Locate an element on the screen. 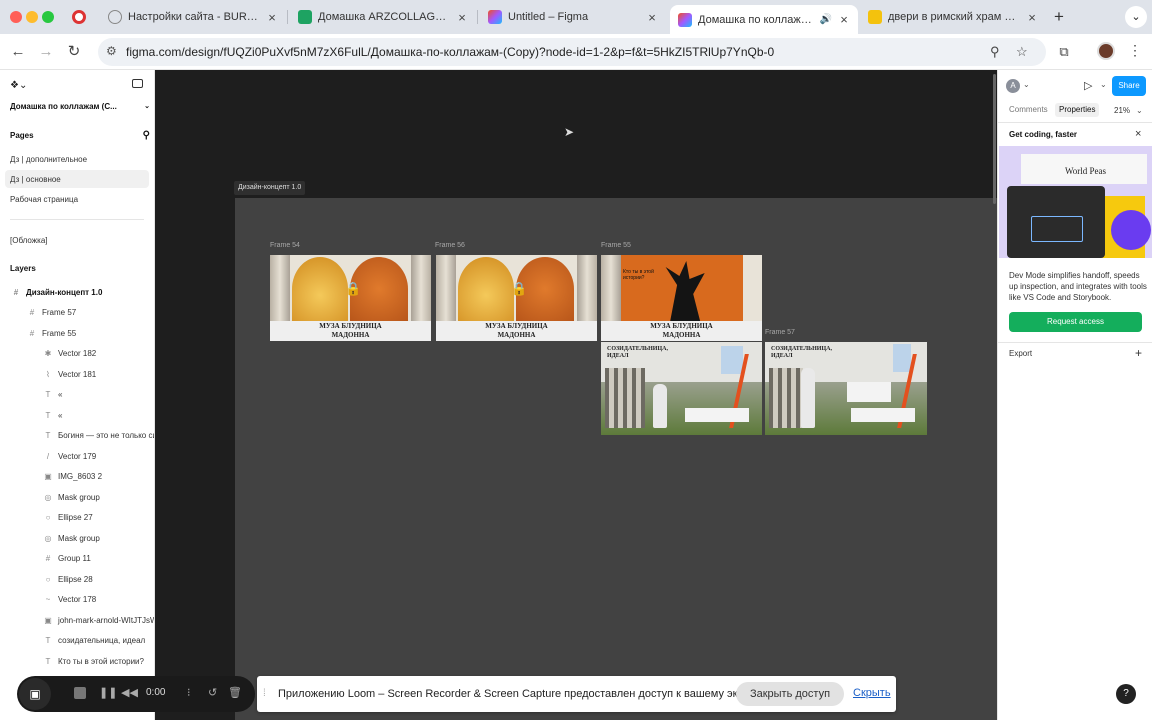 The height and width of the screenshot is (720, 1152). page-item: Рабочая страница is located at coordinates (82, 199).